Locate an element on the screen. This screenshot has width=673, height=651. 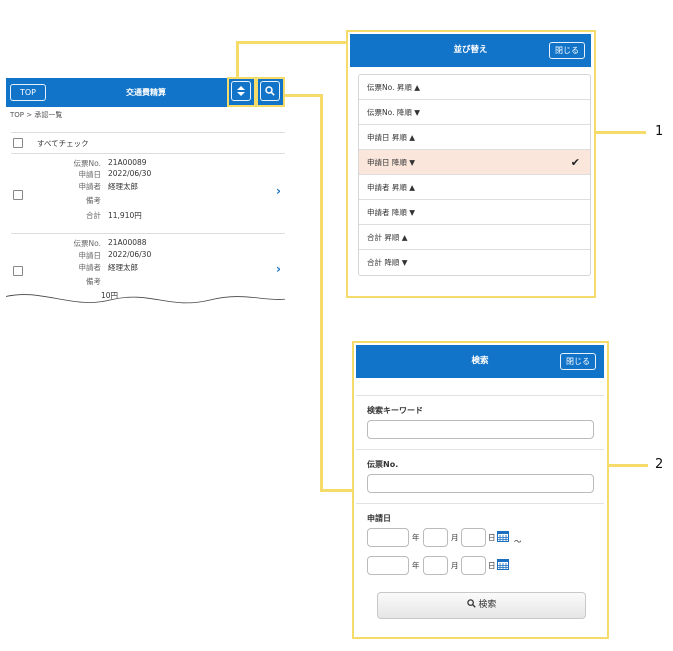
callout-2: 2 is located at coordinates (659, 464).